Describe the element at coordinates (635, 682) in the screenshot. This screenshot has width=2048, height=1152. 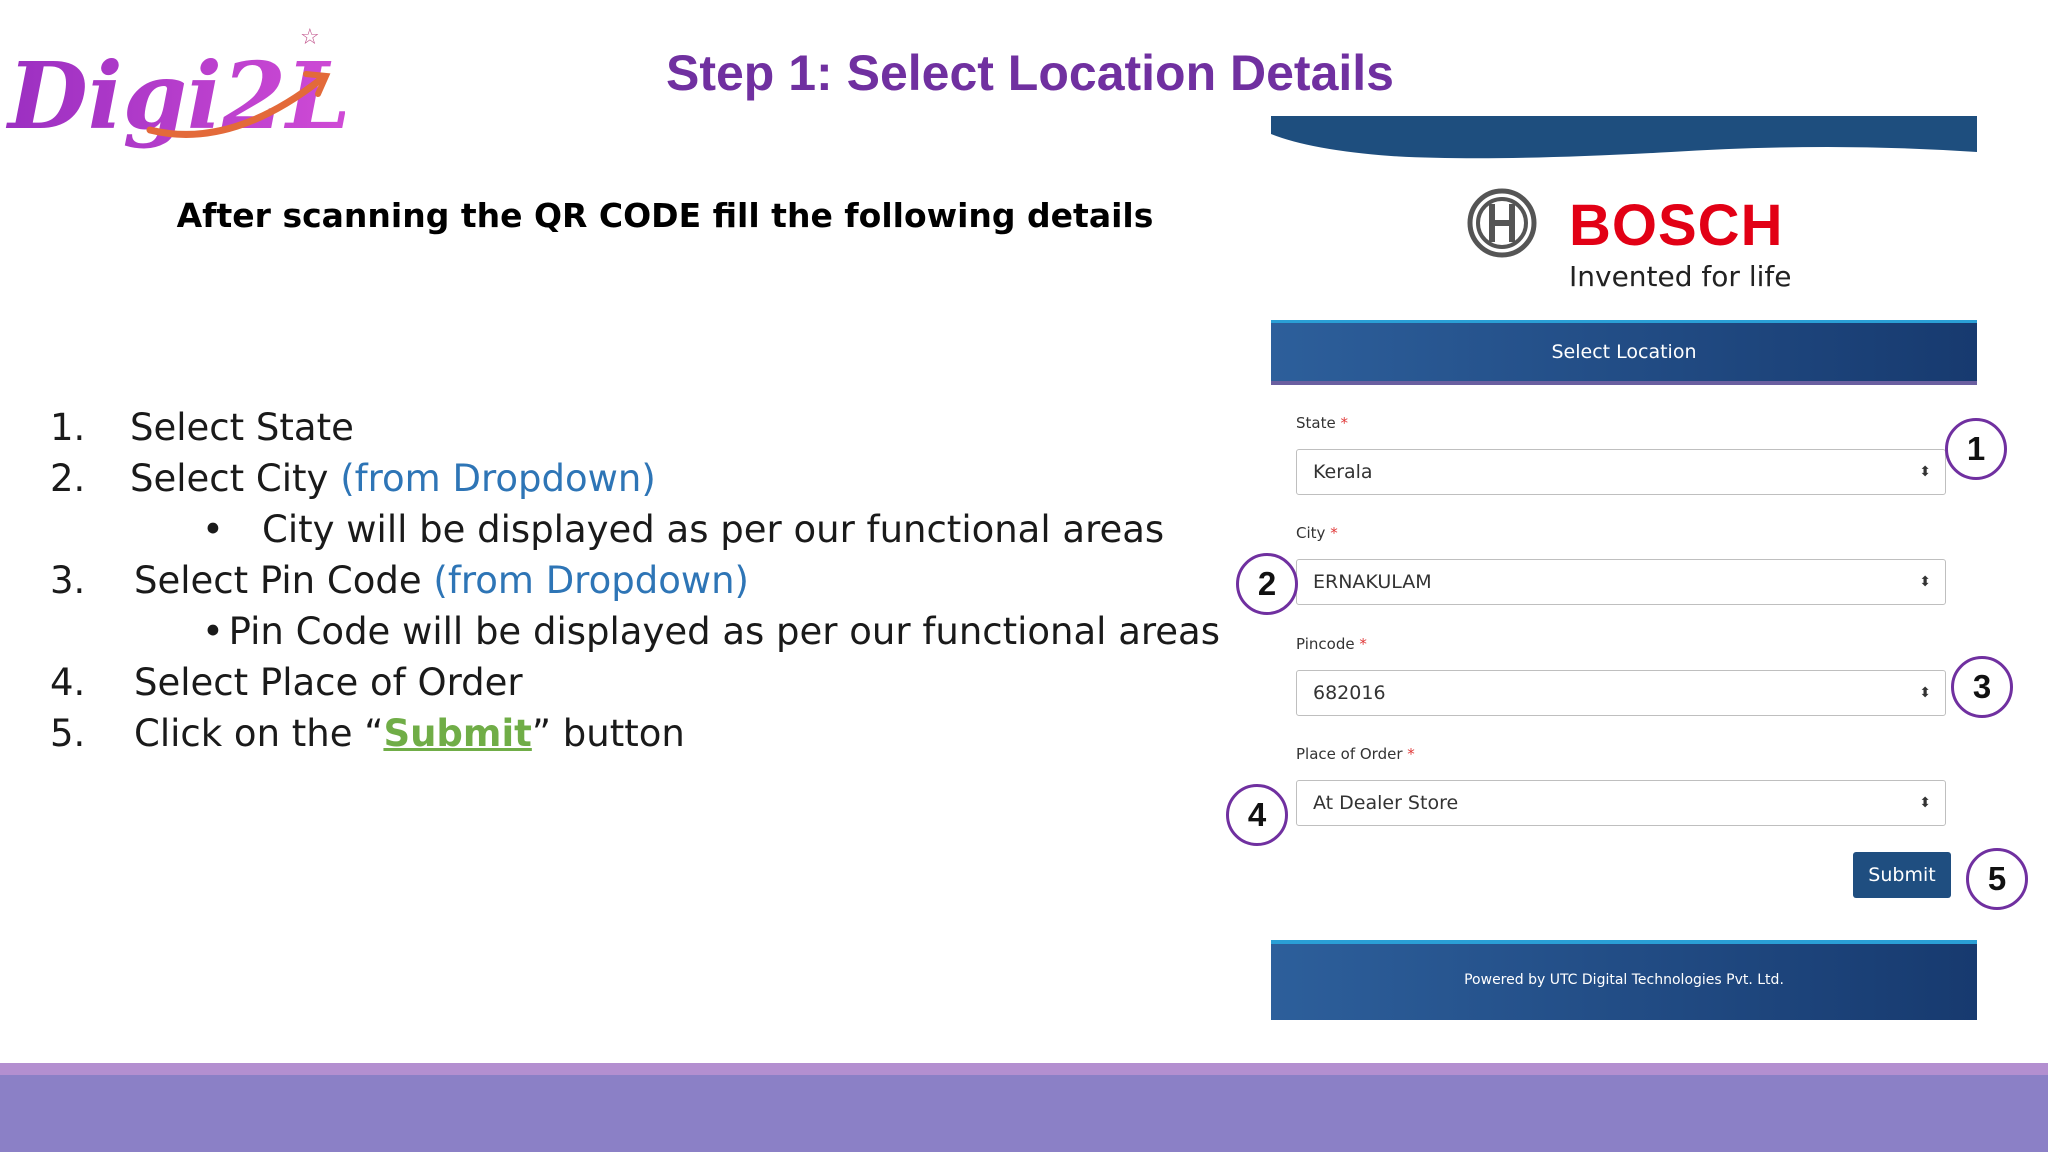
I see `step-4: 4. Select Place of Order` at that location.